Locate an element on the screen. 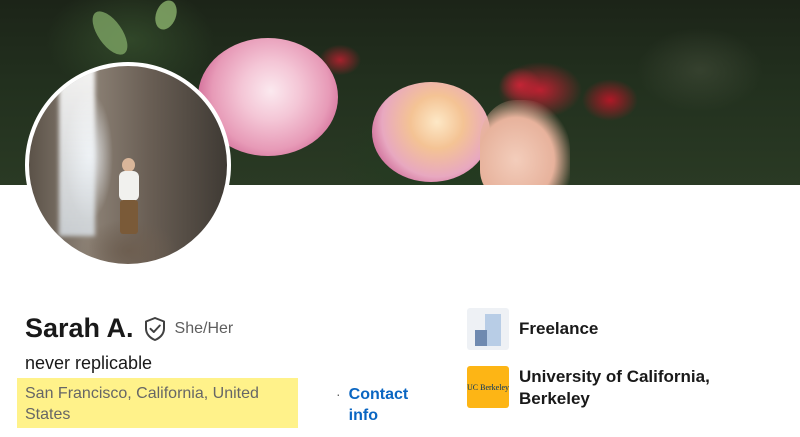  avatar-waterfall is located at coordinates (77, 151).